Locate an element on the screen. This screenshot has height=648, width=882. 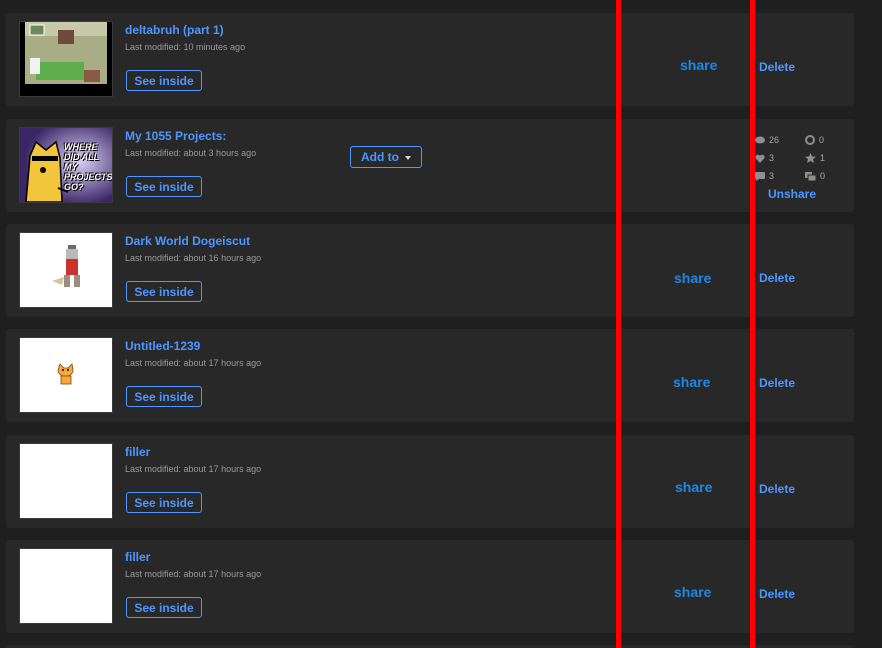
stat-remixes: 0 is located at coordinates (814, 140).